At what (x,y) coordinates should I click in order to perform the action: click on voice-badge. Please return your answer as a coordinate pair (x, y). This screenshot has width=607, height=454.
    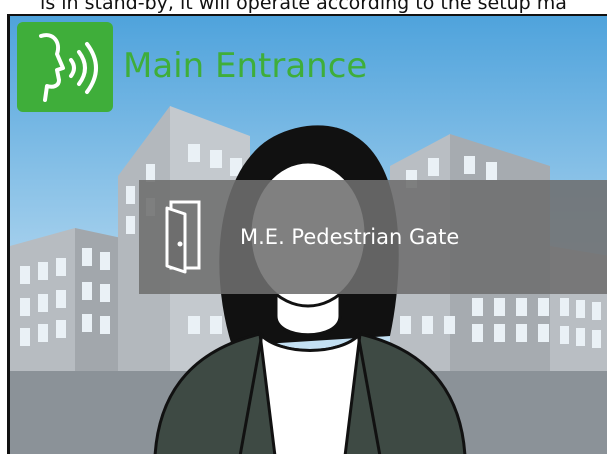
    Looking at the image, I should click on (65, 67).